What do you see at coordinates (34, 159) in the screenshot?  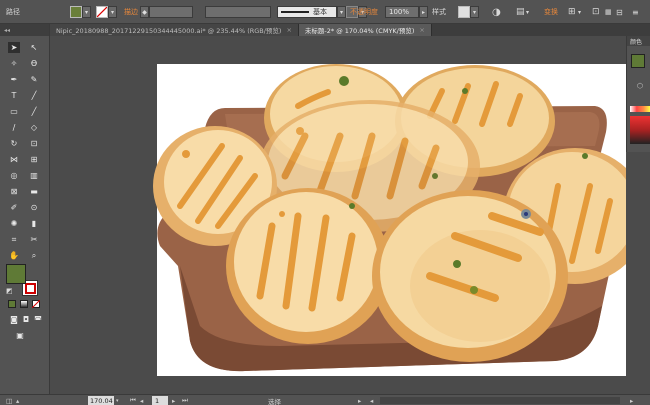 I see `free-transform-tool-icon: ⊞` at bounding box center [34, 159].